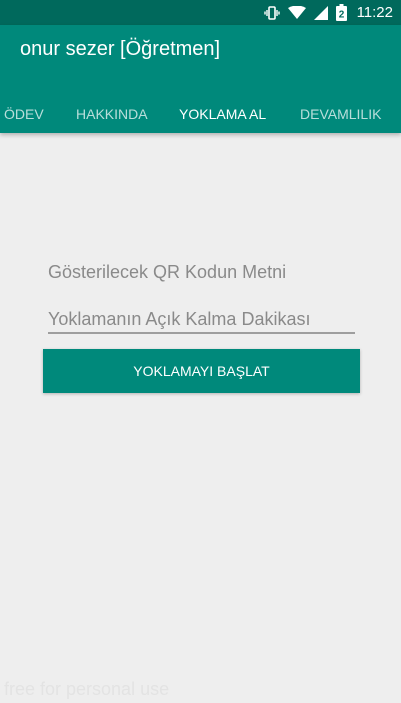 This screenshot has width=401, height=703. Describe the element at coordinates (201, 320) in the screenshot. I see `open-minutes-input: Yoklamanın Açık Kalma Dakikası` at that location.